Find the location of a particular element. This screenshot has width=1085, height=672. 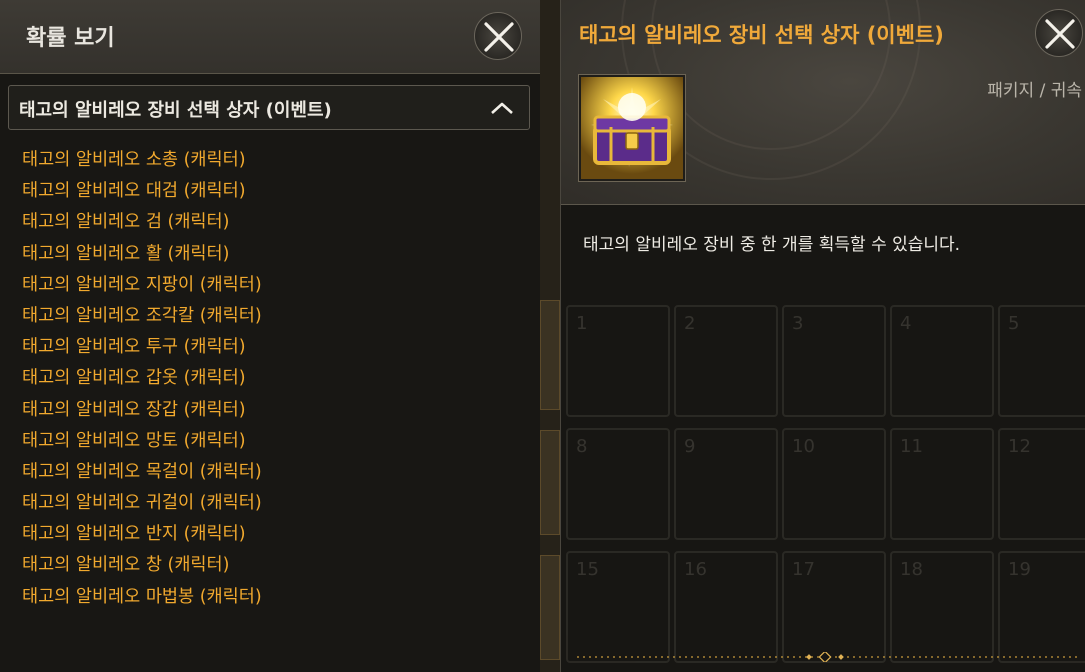

background-slot: 16 is located at coordinates (726, 607).